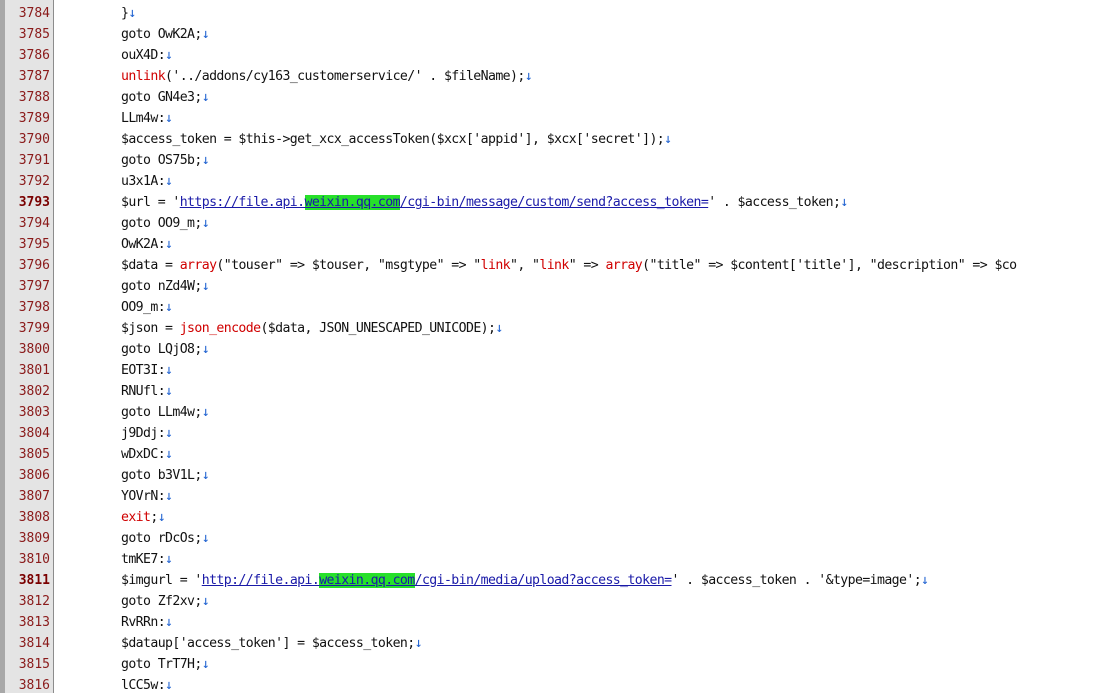  Describe the element at coordinates (548, 496) in the screenshot. I see `code-line: 3807 YOVrN:↓` at that location.